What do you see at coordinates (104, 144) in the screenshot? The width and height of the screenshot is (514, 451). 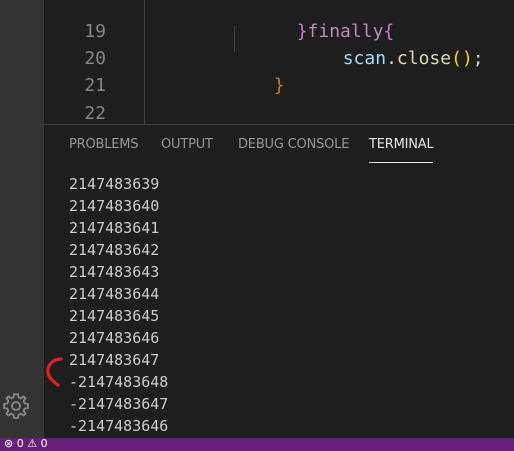 I see `tab-problems: PROBLEMS` at bounding box center [104, 144].